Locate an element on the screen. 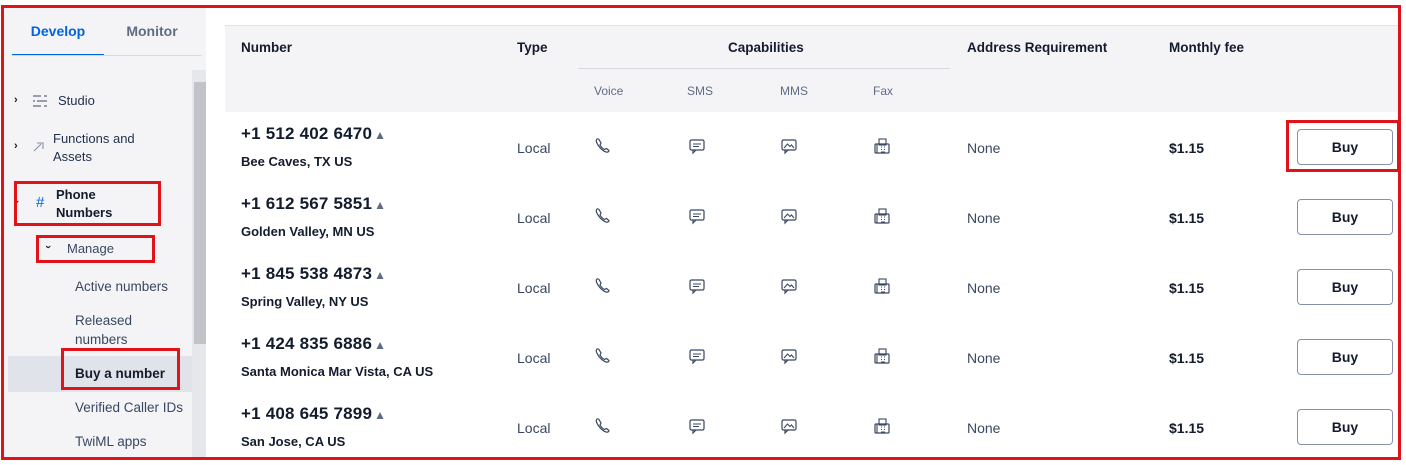 Image resolution: width=1406 pixels, height=465 pixels. sidebar-scrollbar-thumb is located at coordinates (200, 213).